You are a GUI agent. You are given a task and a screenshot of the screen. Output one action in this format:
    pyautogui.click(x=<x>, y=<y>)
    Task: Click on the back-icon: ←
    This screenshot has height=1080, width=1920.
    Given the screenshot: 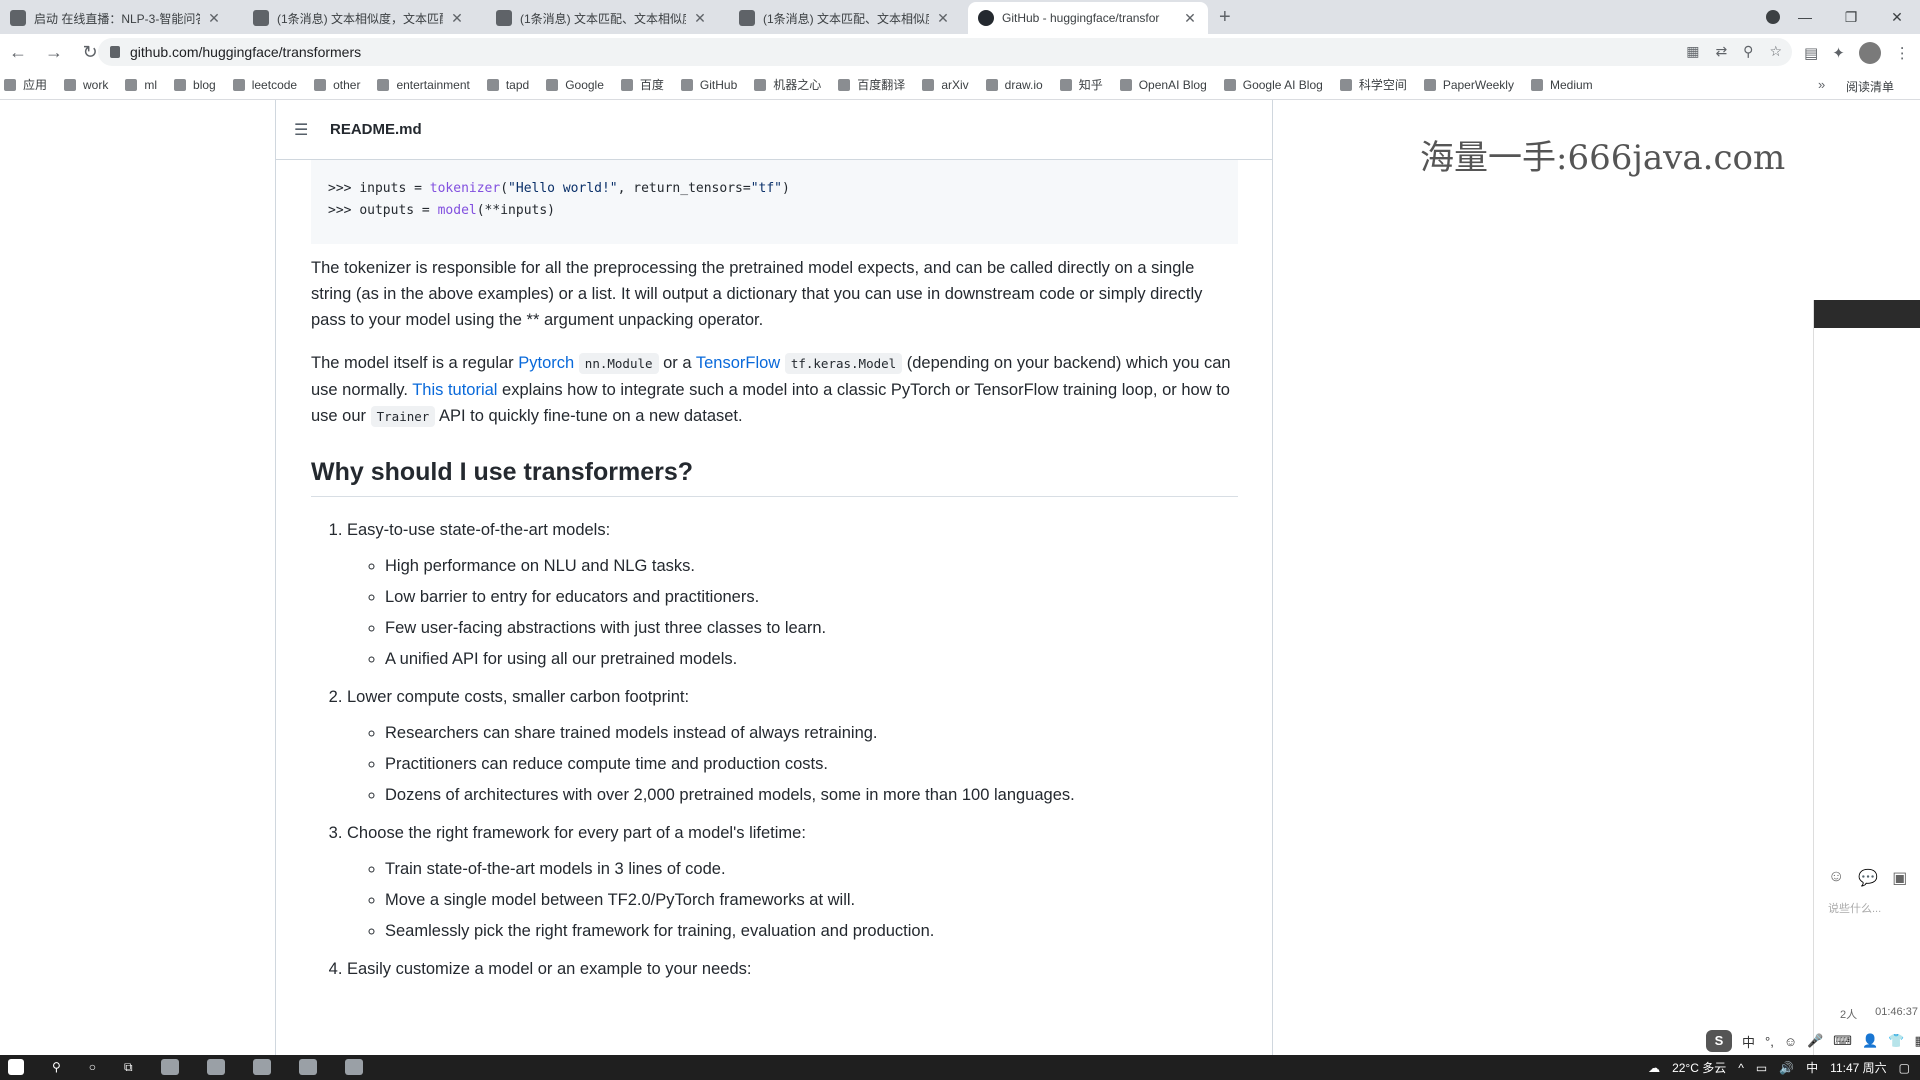 What is the action you would take?
    pyautogui.click(x=18, y=52)
    